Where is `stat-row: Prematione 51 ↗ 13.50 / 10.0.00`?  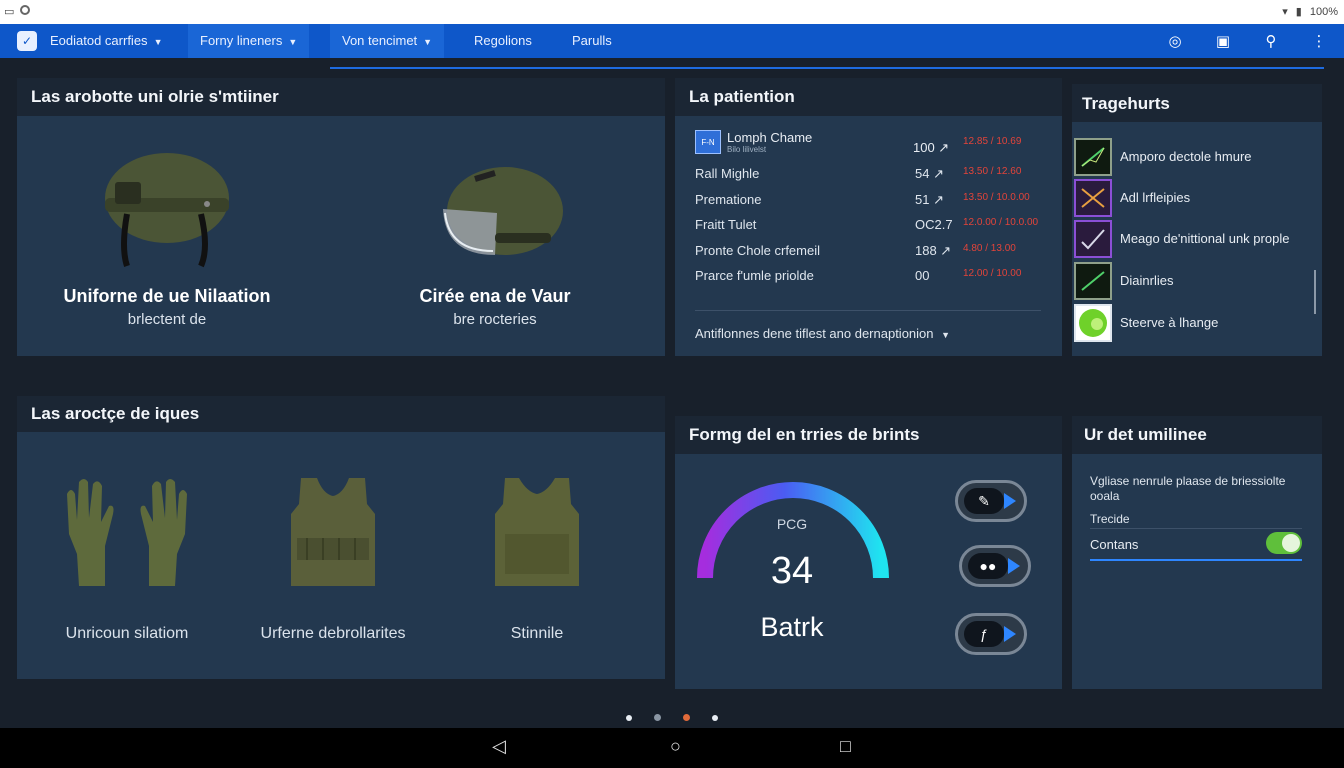
stat-row: Prematione 51 ↗ 13.50 / 10.0.00 is located at coordinates (862, 199).